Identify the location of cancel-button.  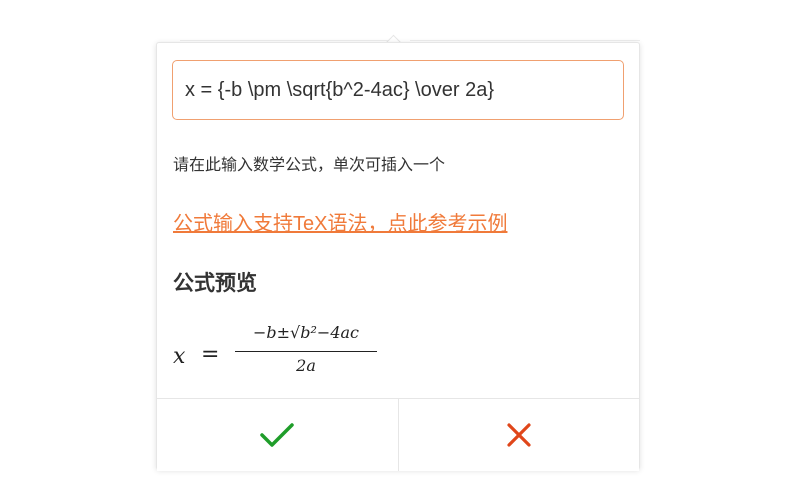
(518, 435).